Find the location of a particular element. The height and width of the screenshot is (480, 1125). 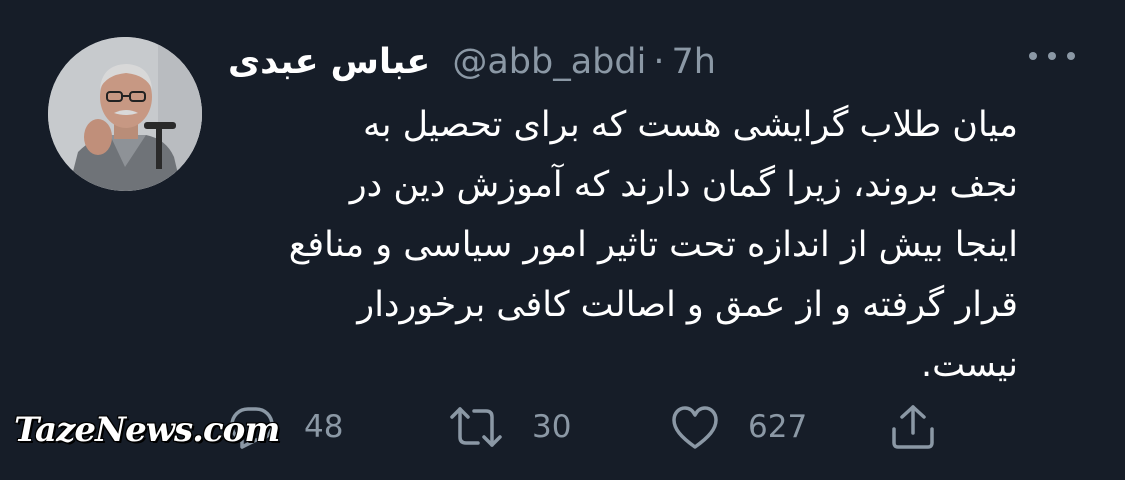

author-handle: @abb_abdi is located at coordinates (549, 62).